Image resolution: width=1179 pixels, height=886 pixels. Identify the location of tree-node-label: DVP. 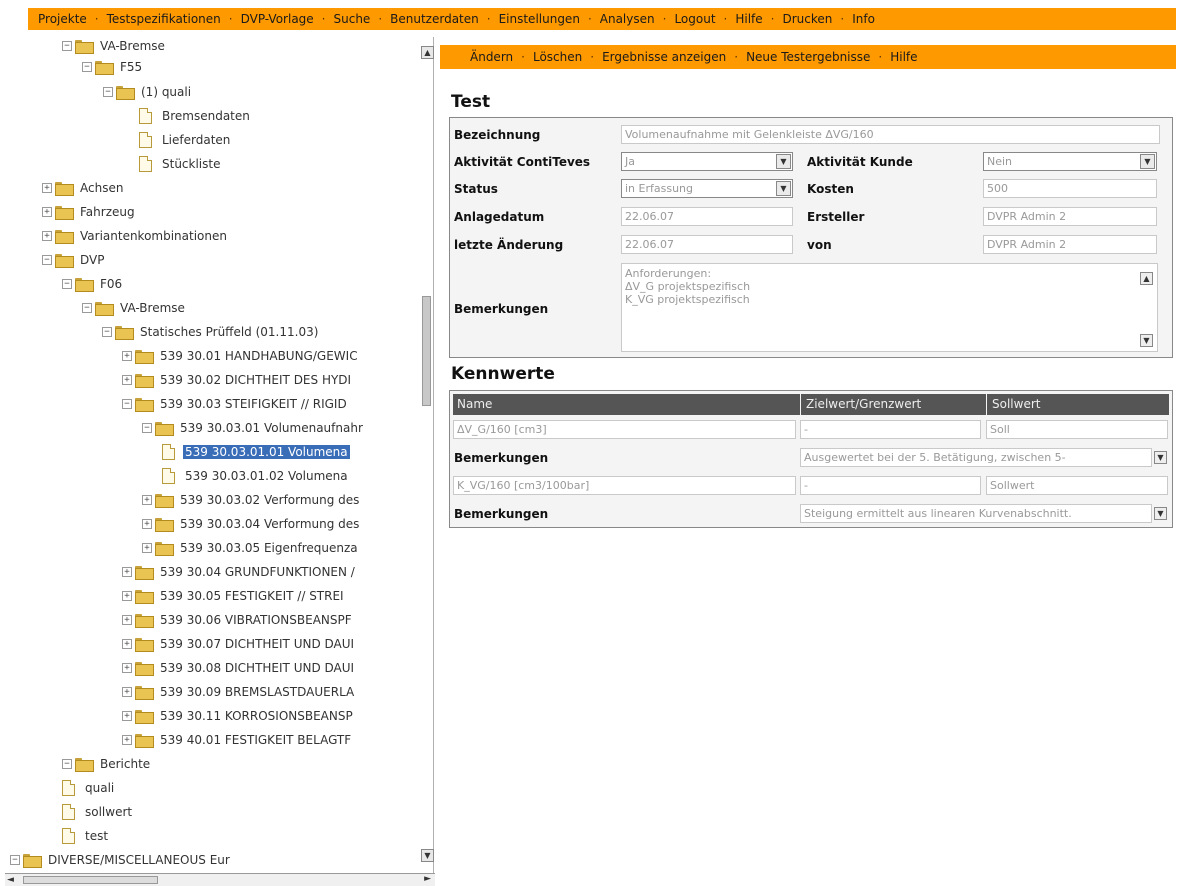
(92, 260).